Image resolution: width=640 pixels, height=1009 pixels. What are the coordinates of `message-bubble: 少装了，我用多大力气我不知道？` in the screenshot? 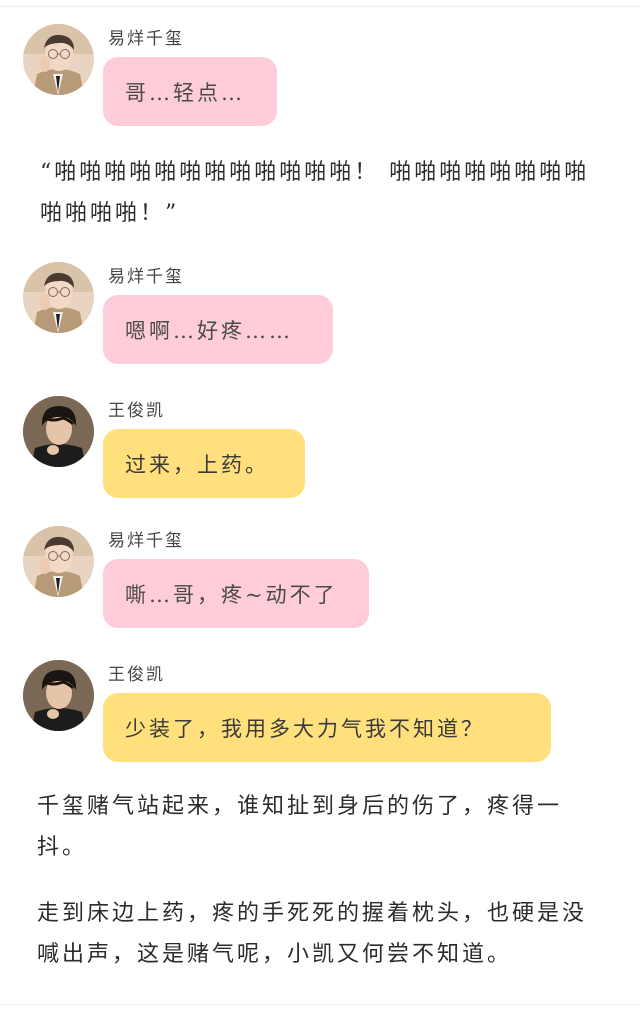 It's located at (327, 727).